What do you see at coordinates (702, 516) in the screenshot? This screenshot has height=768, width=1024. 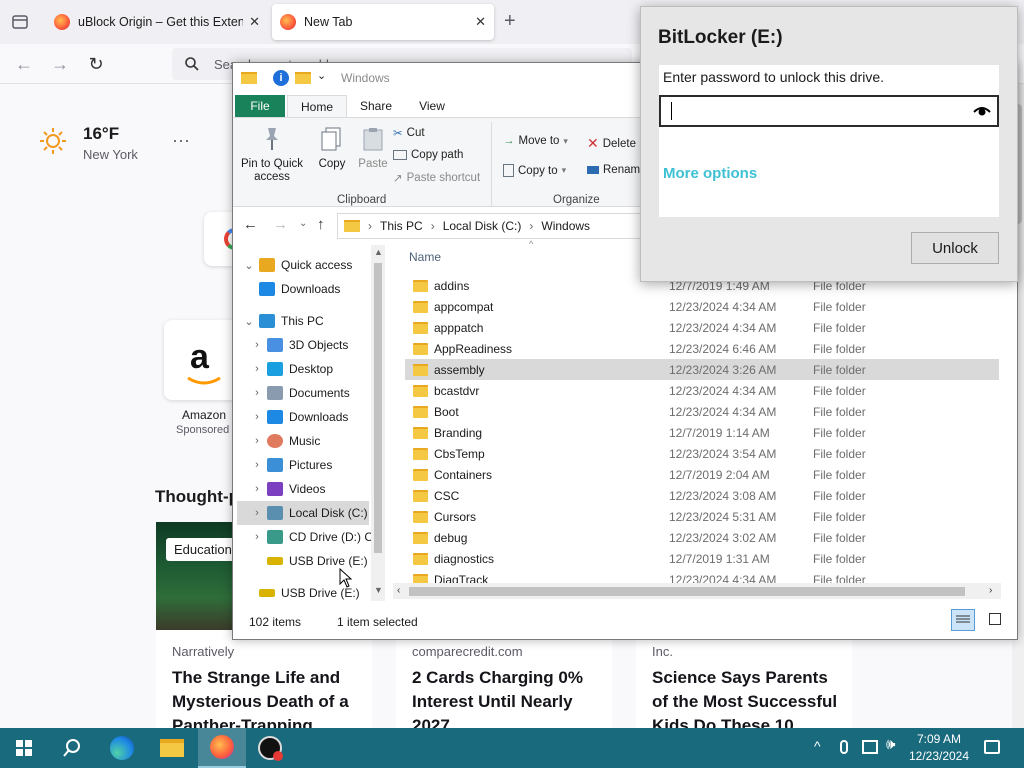 I see `file-row: Cursors 12/23/2024 5:31 AM File folder` at bounding box center [702, 516].